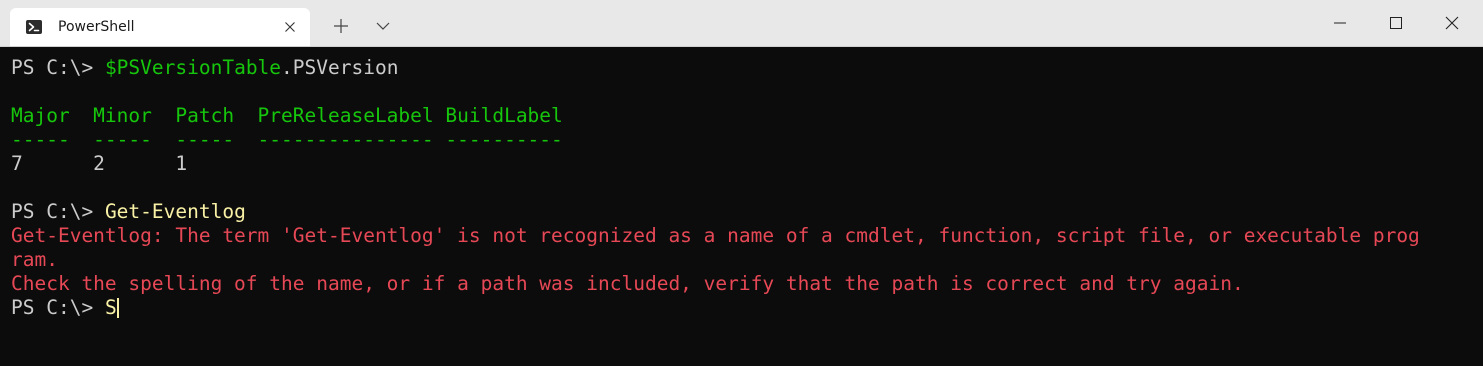 Image resolution: width=1483 pixels, height=366 pixels. I want to click on tab-title: PowerShell, so click(96, 27).